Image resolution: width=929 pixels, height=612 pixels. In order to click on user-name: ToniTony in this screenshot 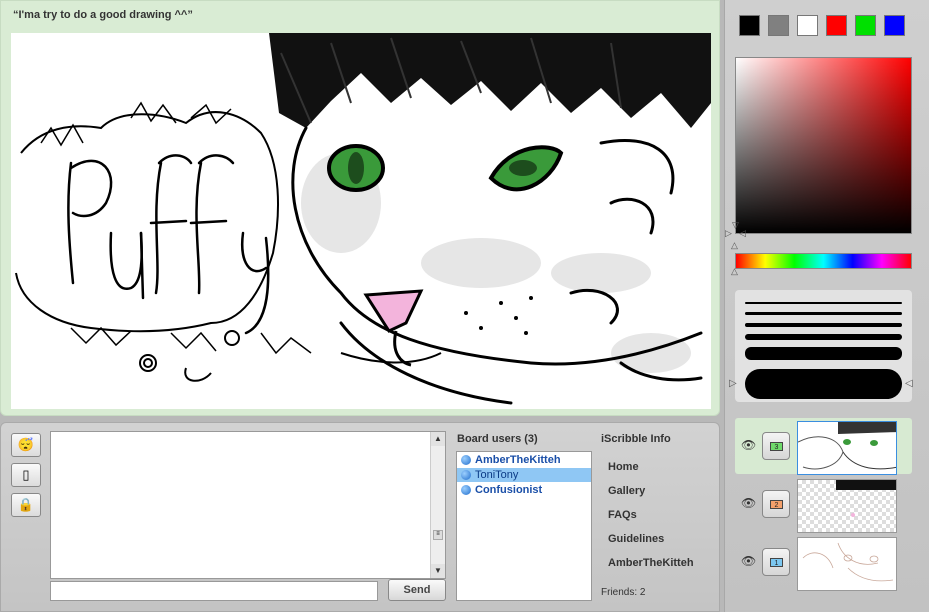, I will do `click(497, 475)`.